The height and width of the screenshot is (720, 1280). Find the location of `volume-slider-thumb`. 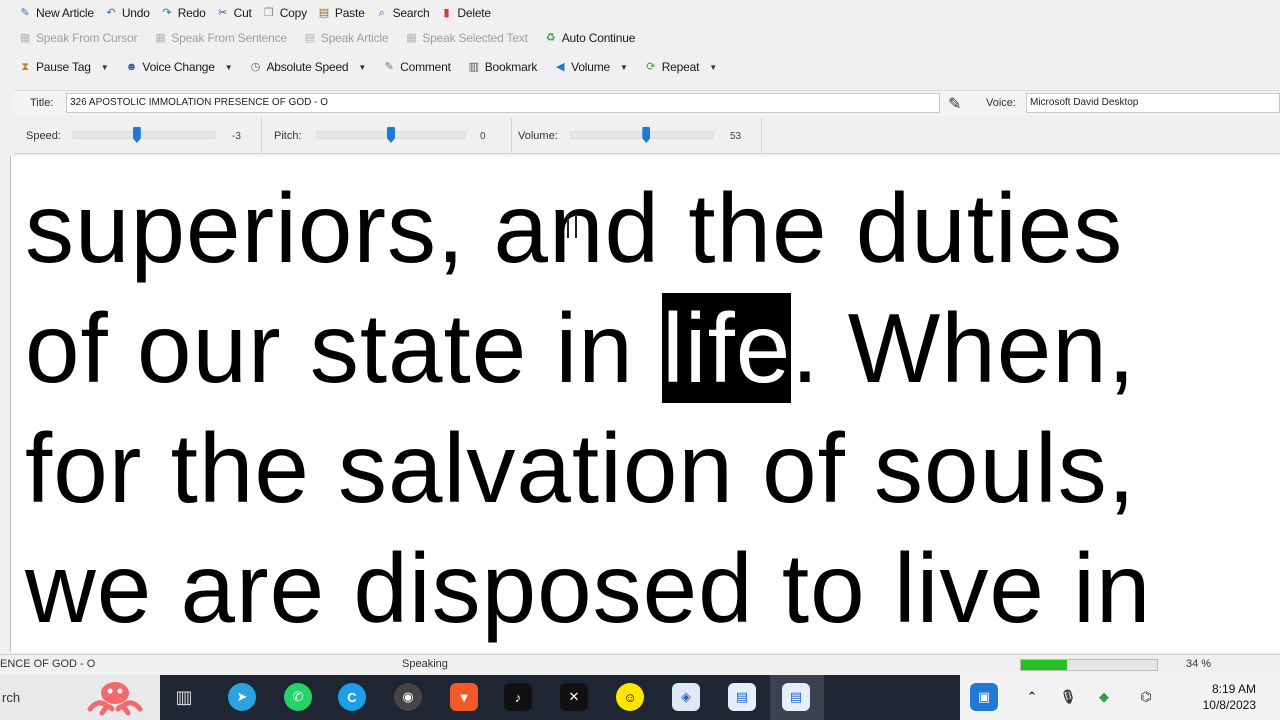

volume-slider-thumb is located at coordinates (646, 135).